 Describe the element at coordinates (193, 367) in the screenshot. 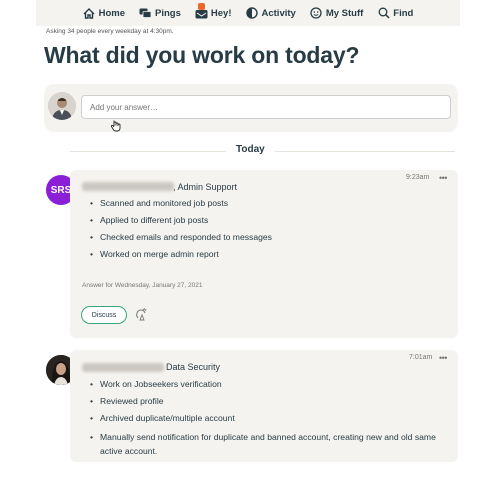

I see `author-role: Data Security` at that location.